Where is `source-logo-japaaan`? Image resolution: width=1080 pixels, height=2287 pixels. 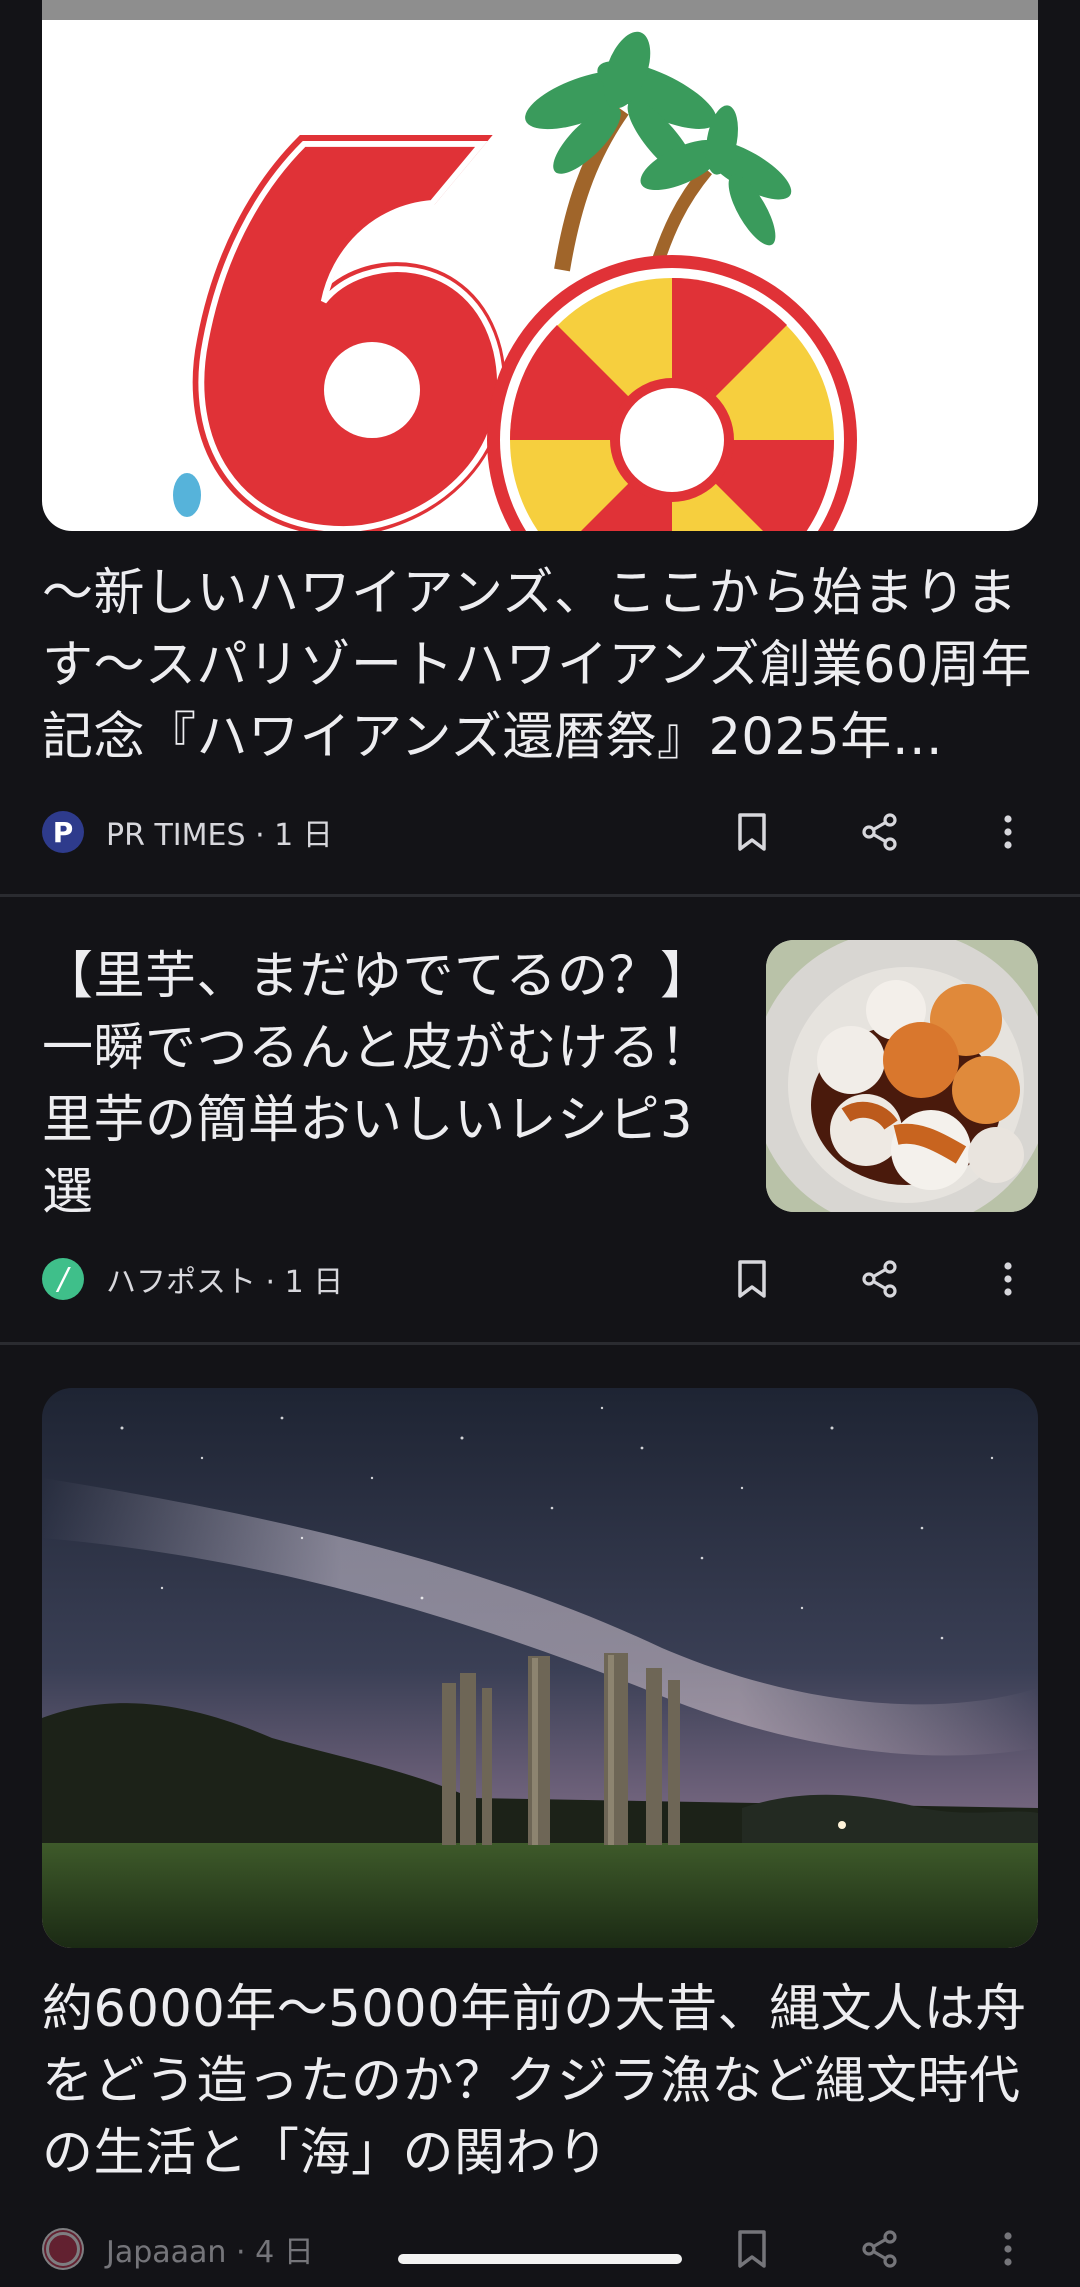
source-logo-japaaan is located at coordinates (63, 2249).